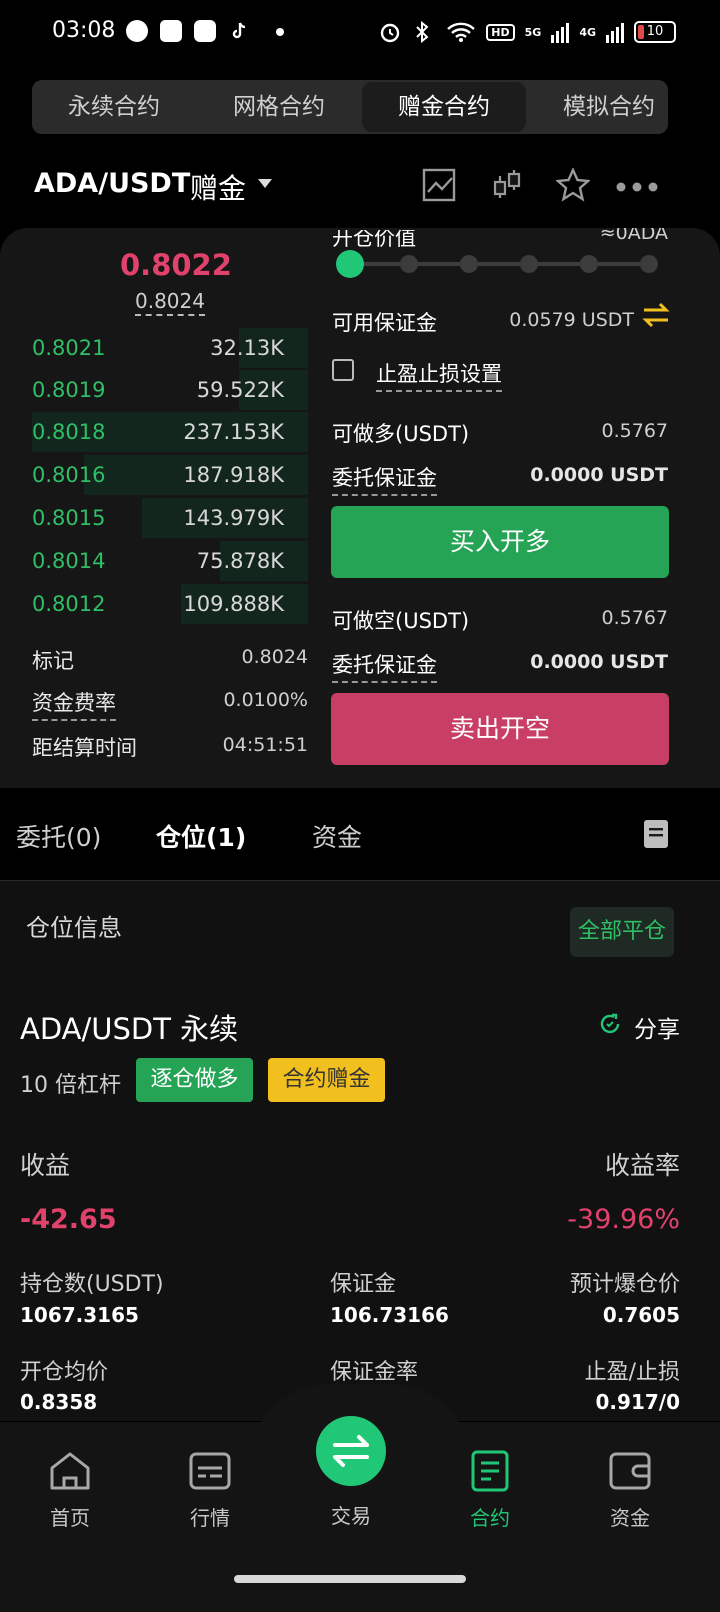 This screenshot has width=720, height=1612. I want to click on nav-assets: 资金, so click(630, 1490).